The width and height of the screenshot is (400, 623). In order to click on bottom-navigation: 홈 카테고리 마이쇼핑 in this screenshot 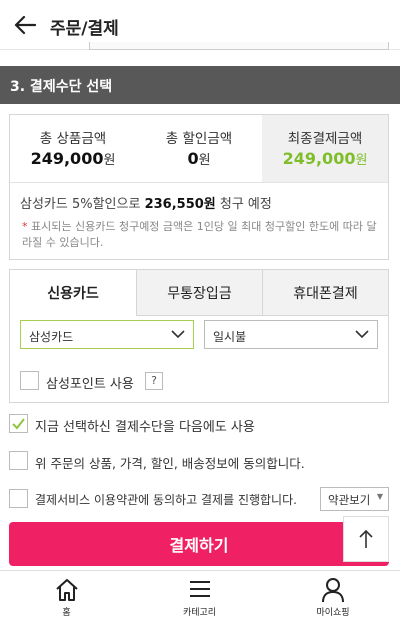, I will do `click(200, 596)`.